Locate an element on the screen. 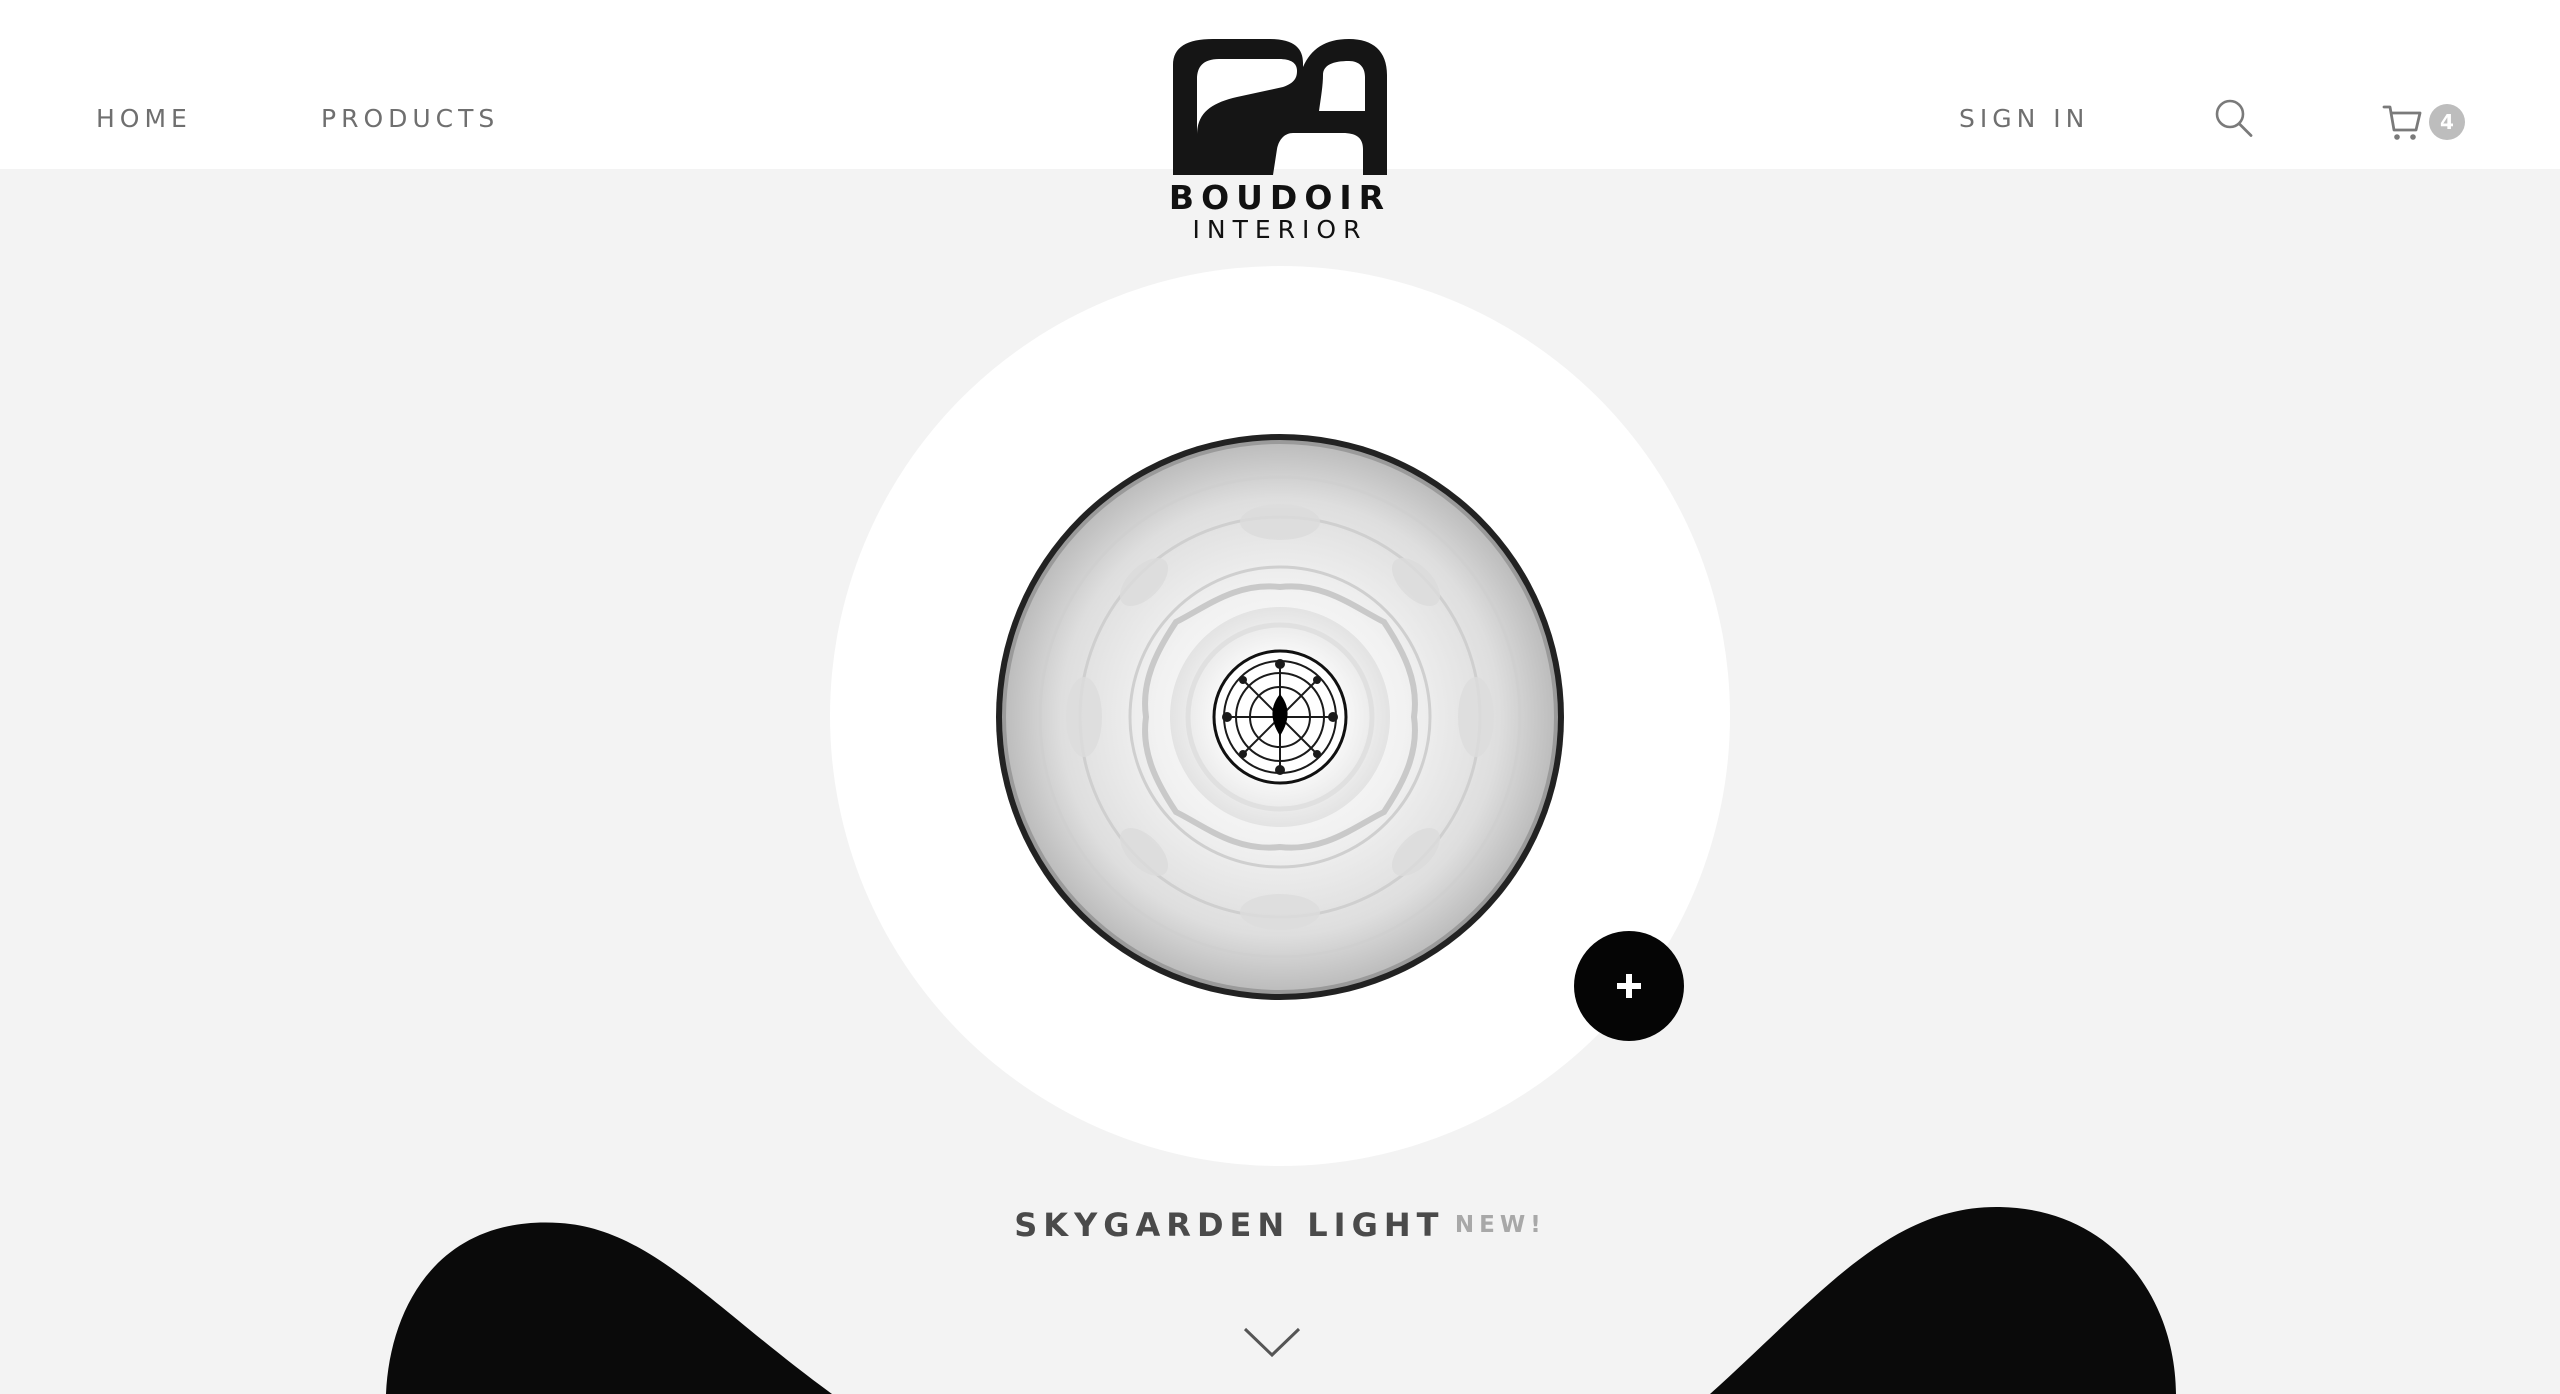 Image resolution: width=2560 pixels, height=1394 pixels. cart-button: 4 is located at coordinates (2424, 122).